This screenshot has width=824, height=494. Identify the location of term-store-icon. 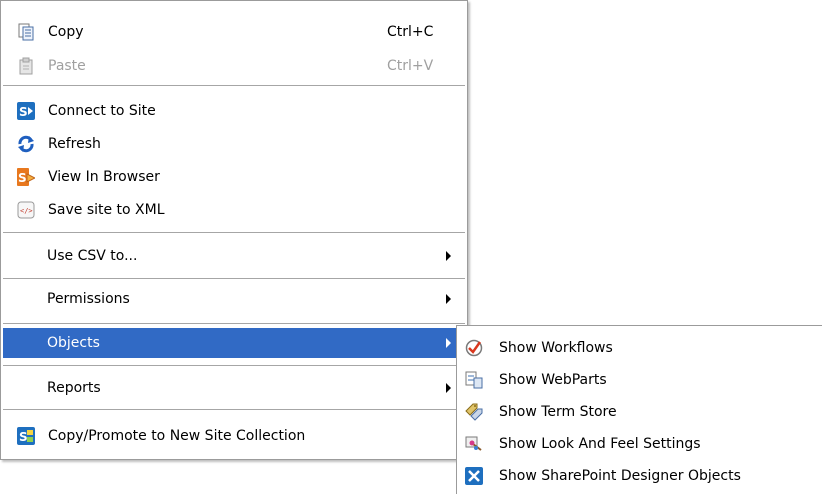
(474, 412).